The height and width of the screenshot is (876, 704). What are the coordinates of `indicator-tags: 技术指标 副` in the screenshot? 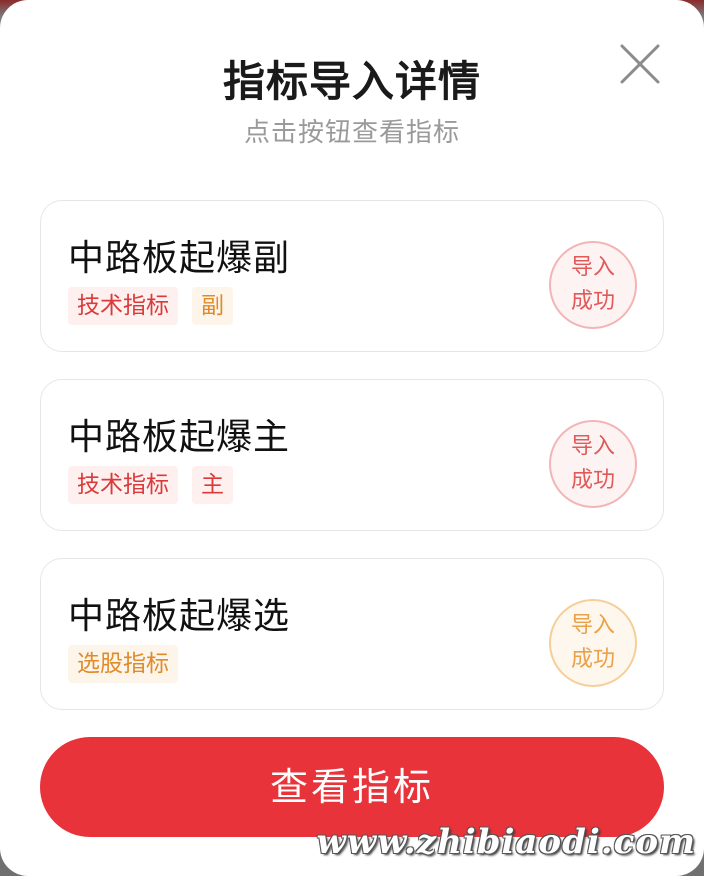 It's located at (150, 306).